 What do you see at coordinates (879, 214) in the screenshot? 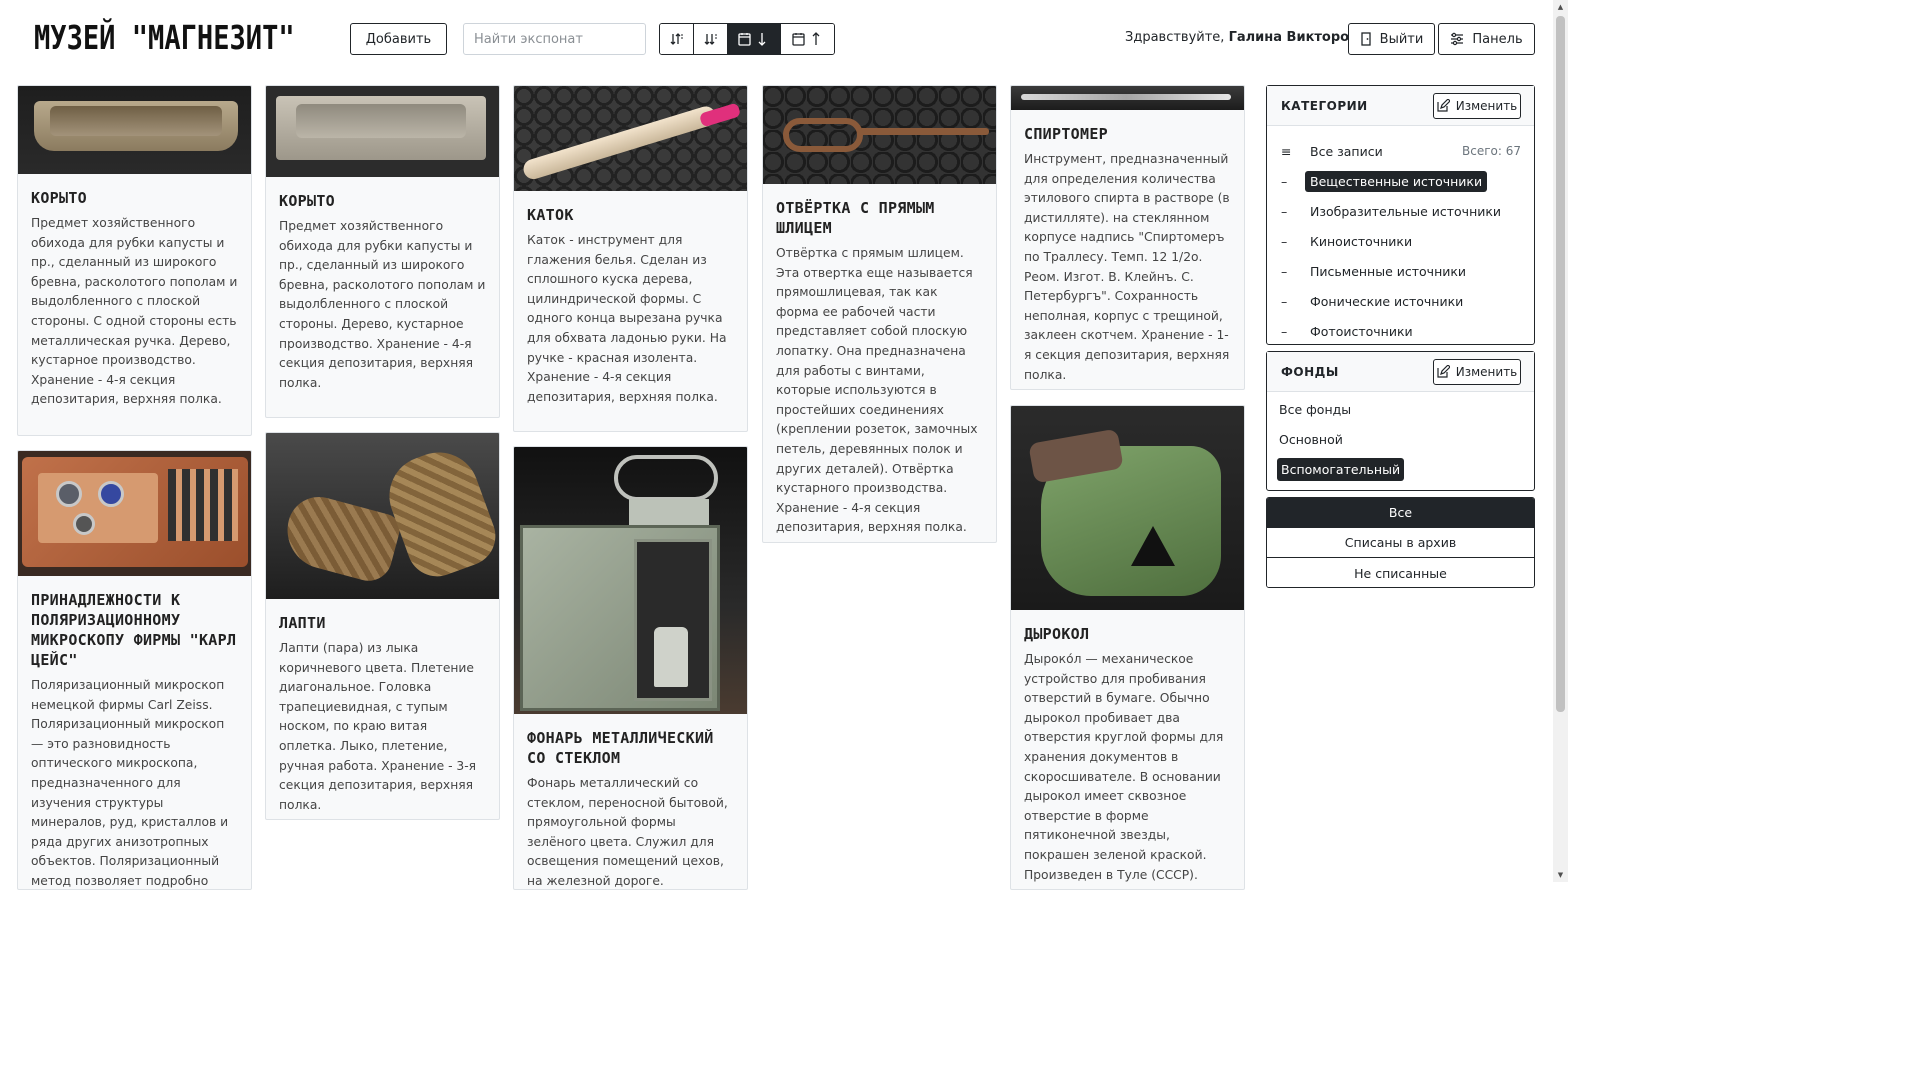
I see `exhibit-title: ОТВЁРТКА С ПРЯМЫМ ШЛИЦЕМ` at bounding box center [879, 214].